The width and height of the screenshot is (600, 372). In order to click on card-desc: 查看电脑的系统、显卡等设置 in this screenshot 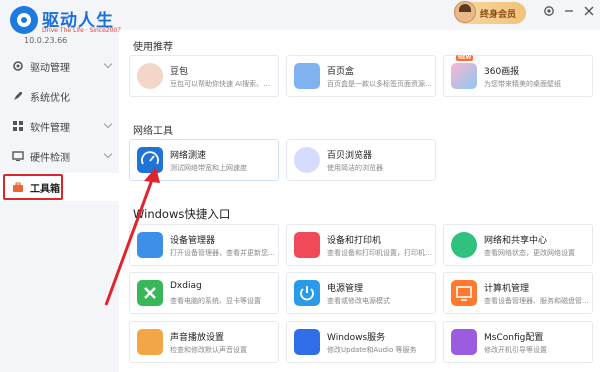, I will do `click(215, 301)`.